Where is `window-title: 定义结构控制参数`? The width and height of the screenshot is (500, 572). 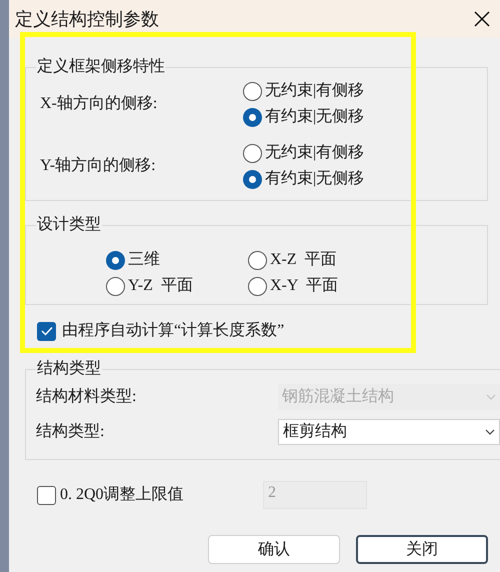
window-title: 定义结构控制参数 is located at coordinates (87, 19).